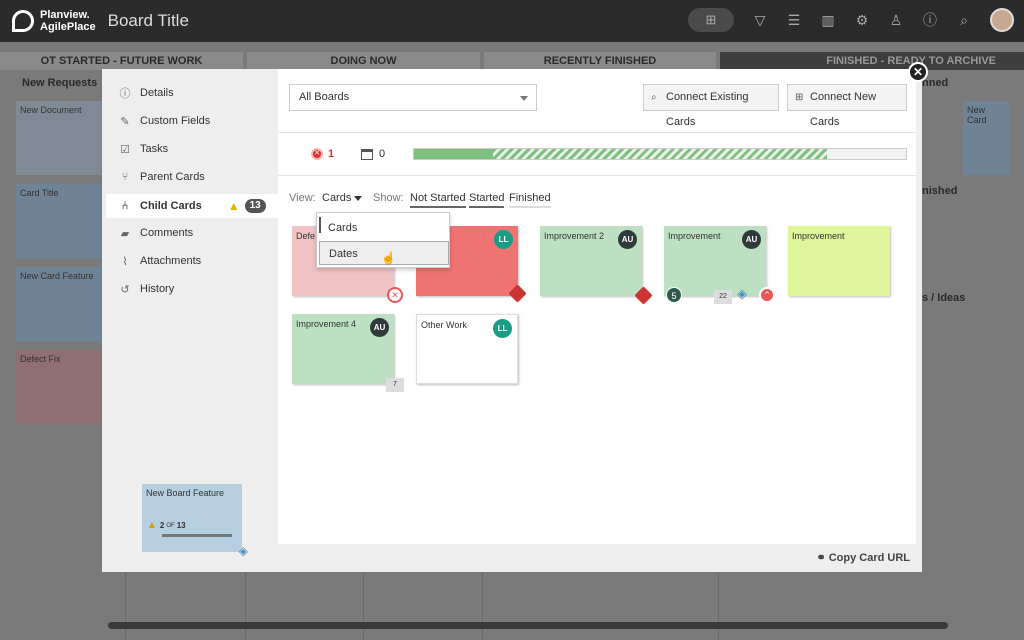 The width and height of the screenshot is (1024, 640). I want to click on date-badge: 22, so click(723, 297).